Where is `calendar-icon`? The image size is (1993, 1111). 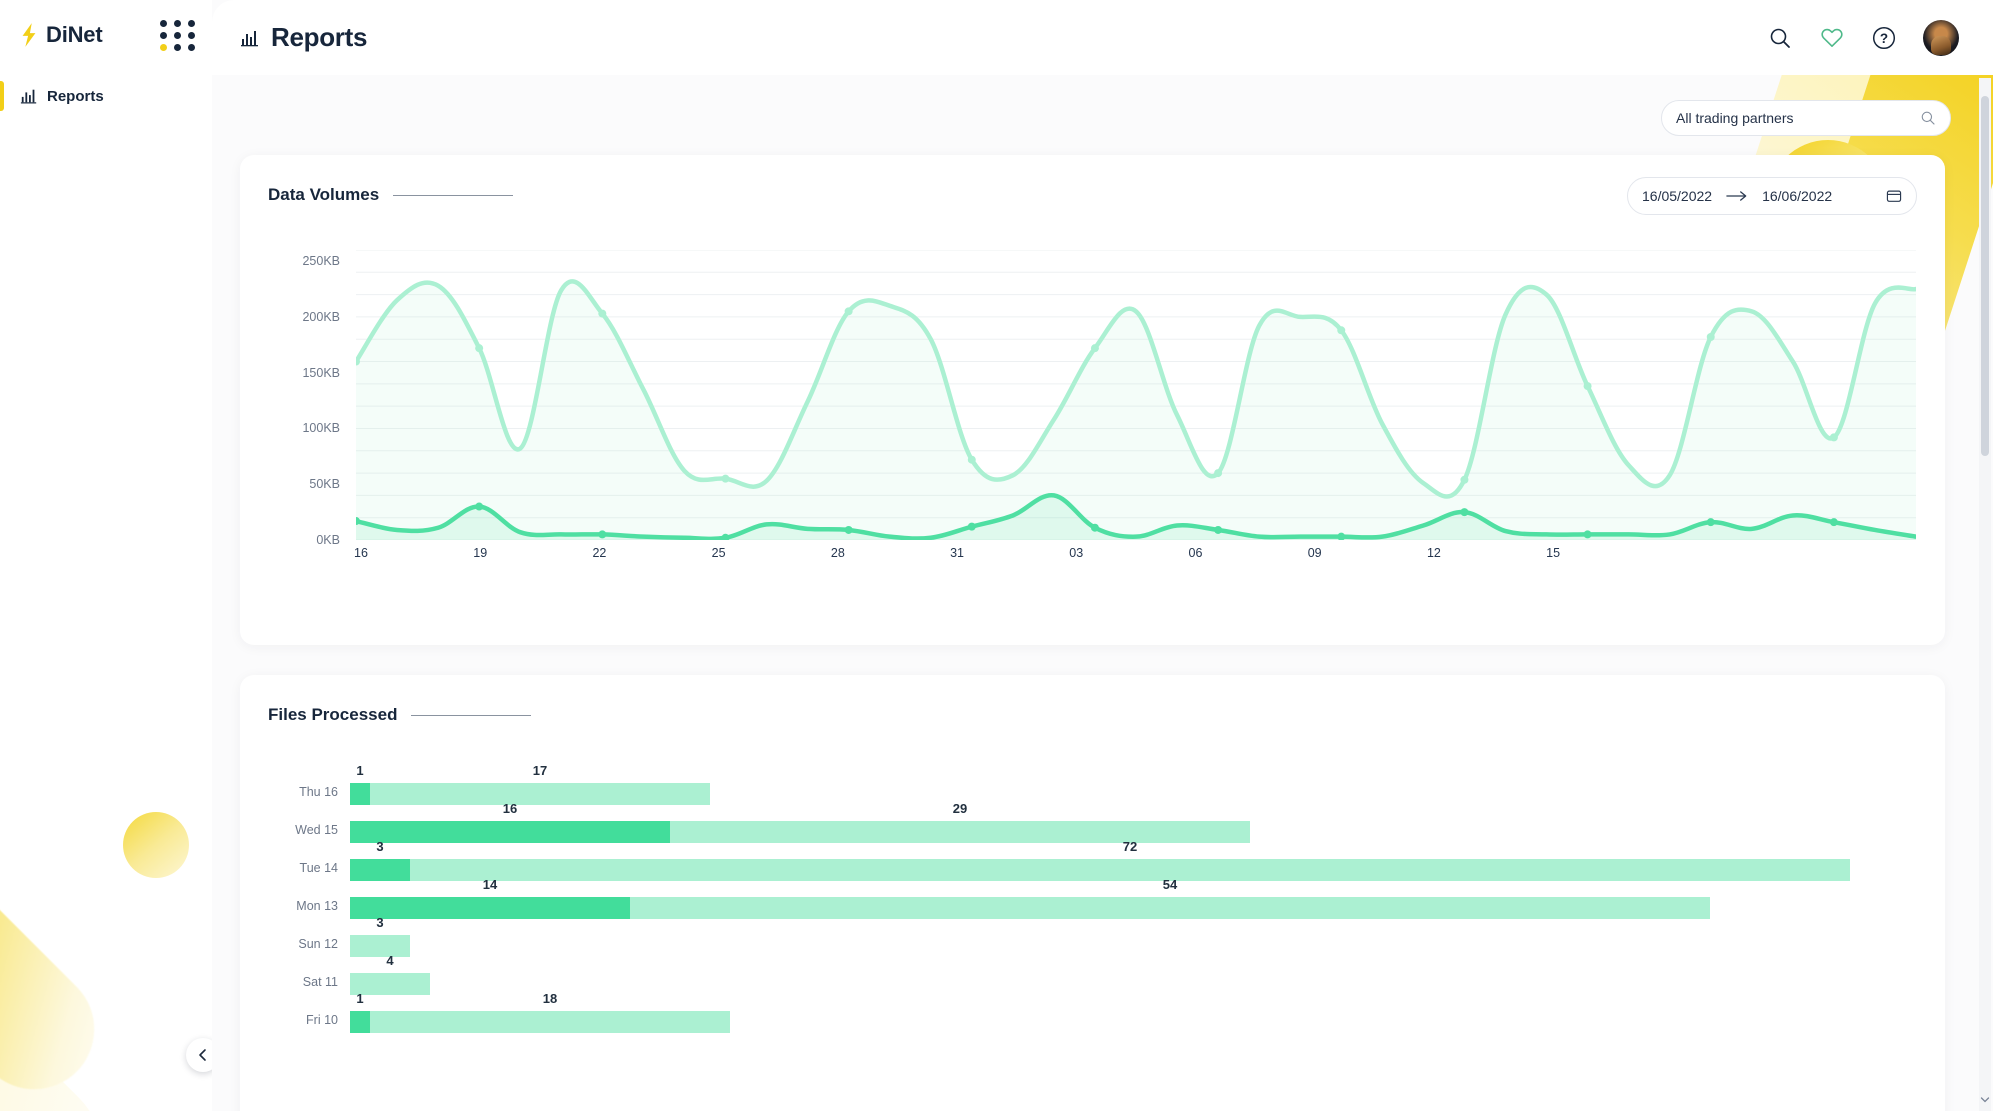 calendar-icon is located at coordinates (1894, 196).